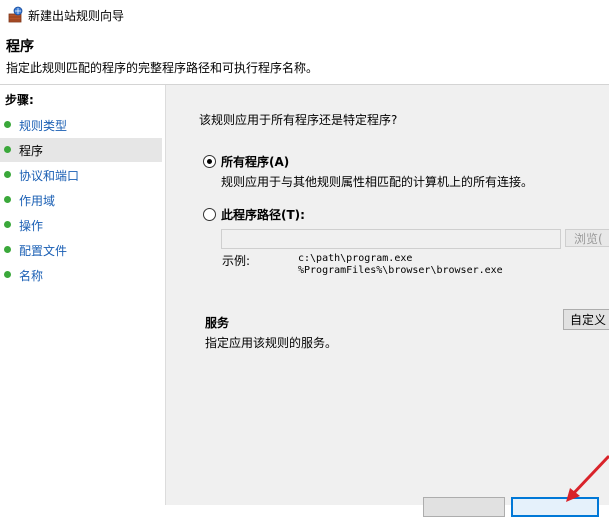 This screenshot has width=609, height=517. Describe the element at coordinates (20, 47) in the screenshot. I see `page-title: 程序` at that location.